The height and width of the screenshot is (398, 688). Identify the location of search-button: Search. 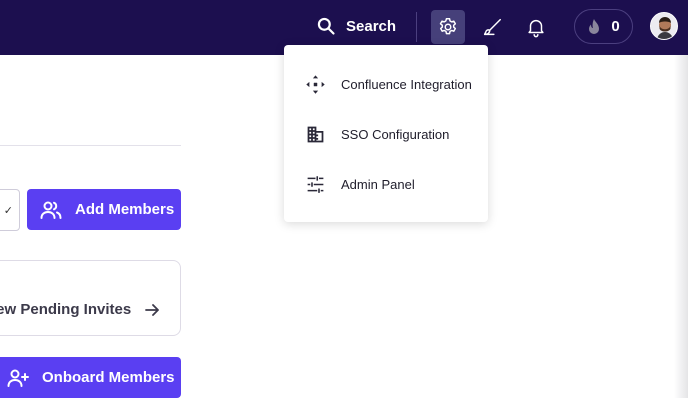
(356, 26).